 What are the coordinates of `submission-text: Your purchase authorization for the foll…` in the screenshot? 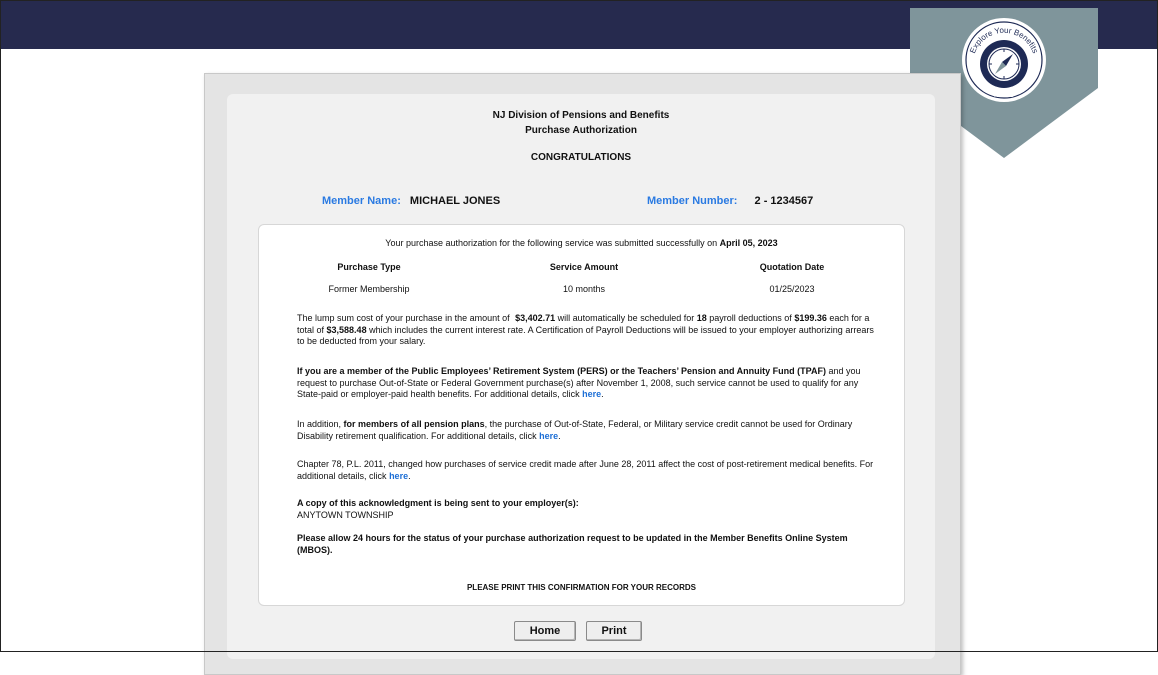 It's located at (581, 243).